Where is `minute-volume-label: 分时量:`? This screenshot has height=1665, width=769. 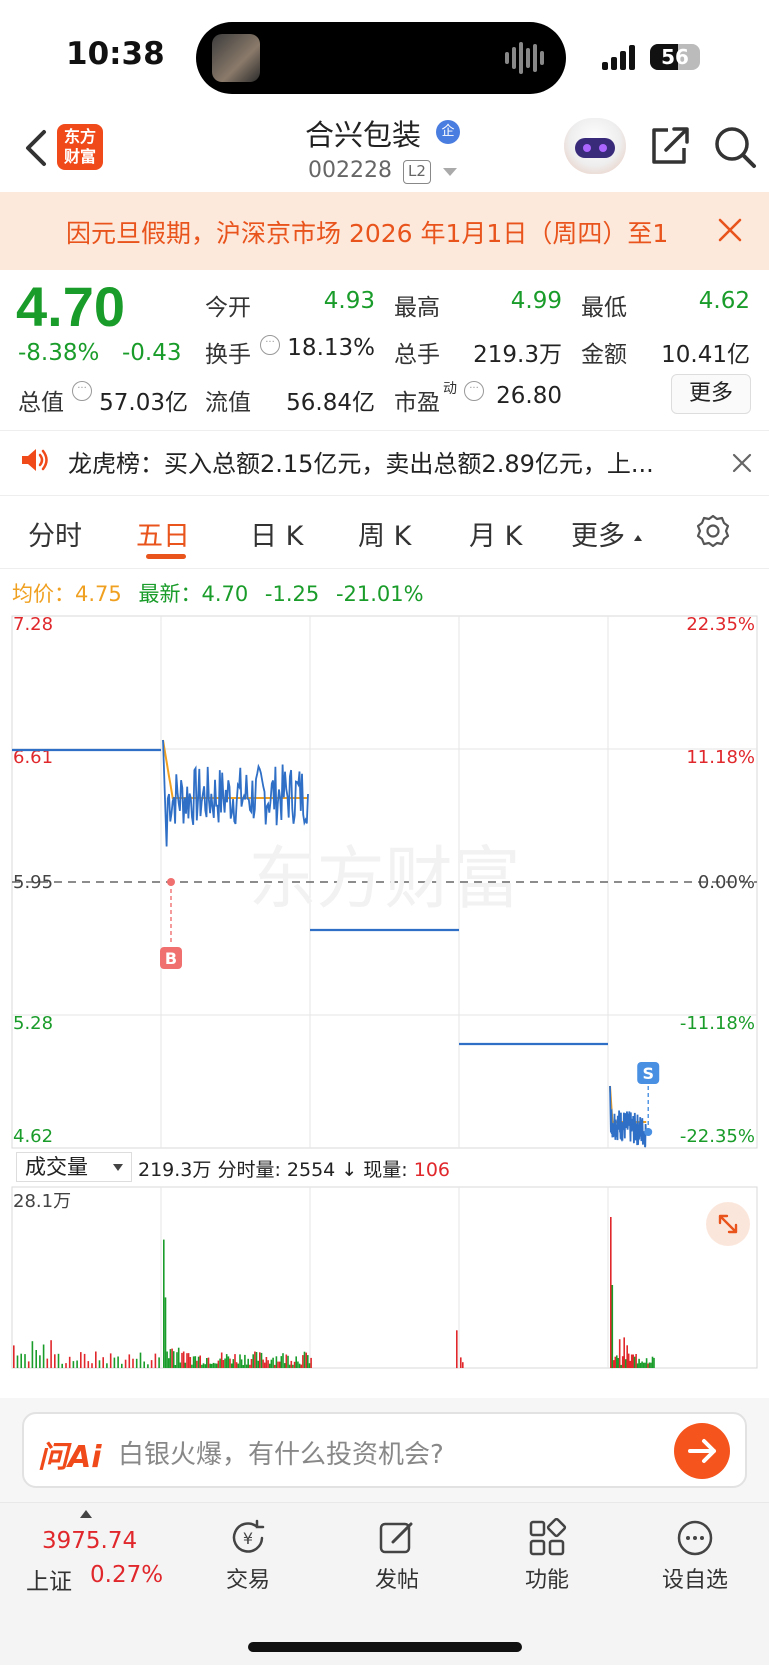 minute-volume-label: 分时量: is located at coordinates (249, 1170).